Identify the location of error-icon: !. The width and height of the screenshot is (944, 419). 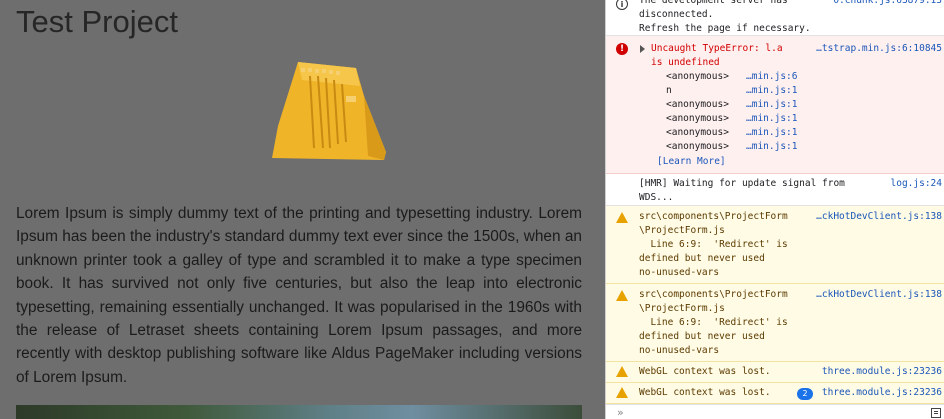
(622, 49).